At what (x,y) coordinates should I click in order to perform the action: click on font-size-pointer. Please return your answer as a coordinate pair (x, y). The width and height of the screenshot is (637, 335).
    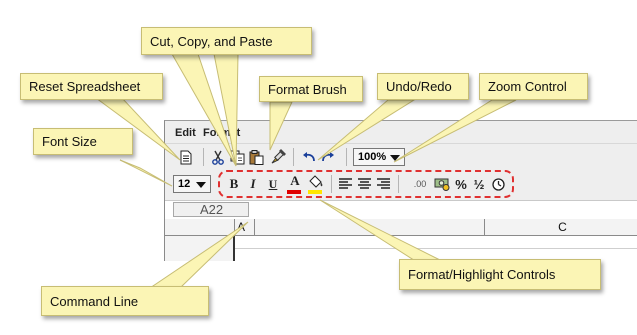
    Looking at the image, I should click on (146, 173).